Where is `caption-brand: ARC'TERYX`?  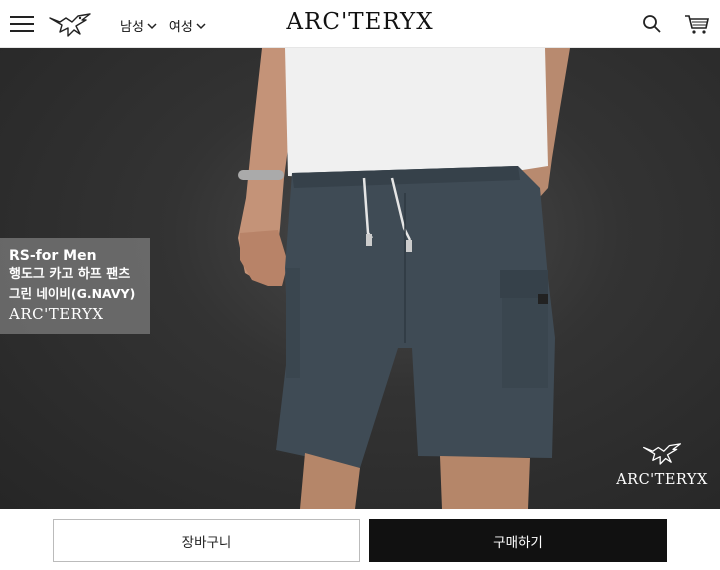 caption-brand: ARC'TERYX is located at coordinates (56, 314).